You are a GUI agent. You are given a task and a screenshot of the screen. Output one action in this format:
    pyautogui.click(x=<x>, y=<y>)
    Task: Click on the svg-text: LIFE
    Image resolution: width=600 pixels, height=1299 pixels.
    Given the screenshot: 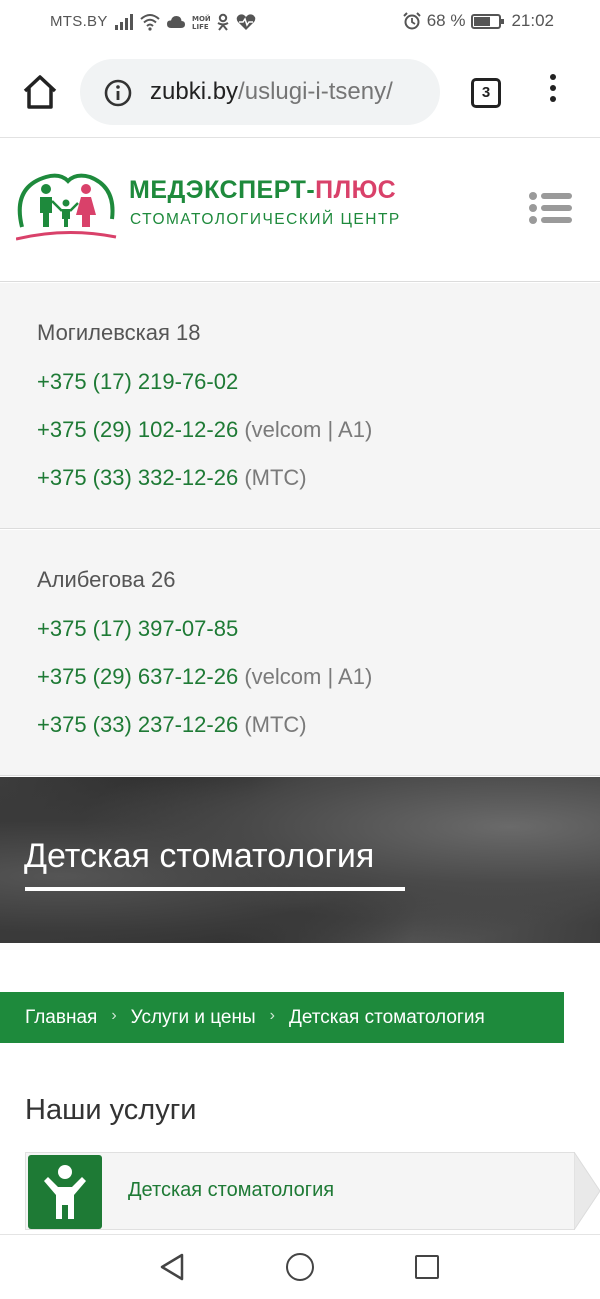 What is the action you would take?
    pyautogui.click(x=200, y=27)
    